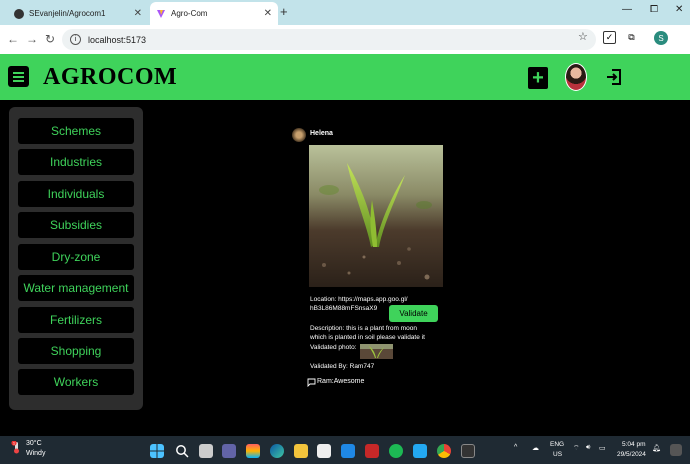  What do you see at coordinates (76, 194) in the screenshot?
I see `sidebar-item-individuals: Individuals` at bounding box center [76, 194].